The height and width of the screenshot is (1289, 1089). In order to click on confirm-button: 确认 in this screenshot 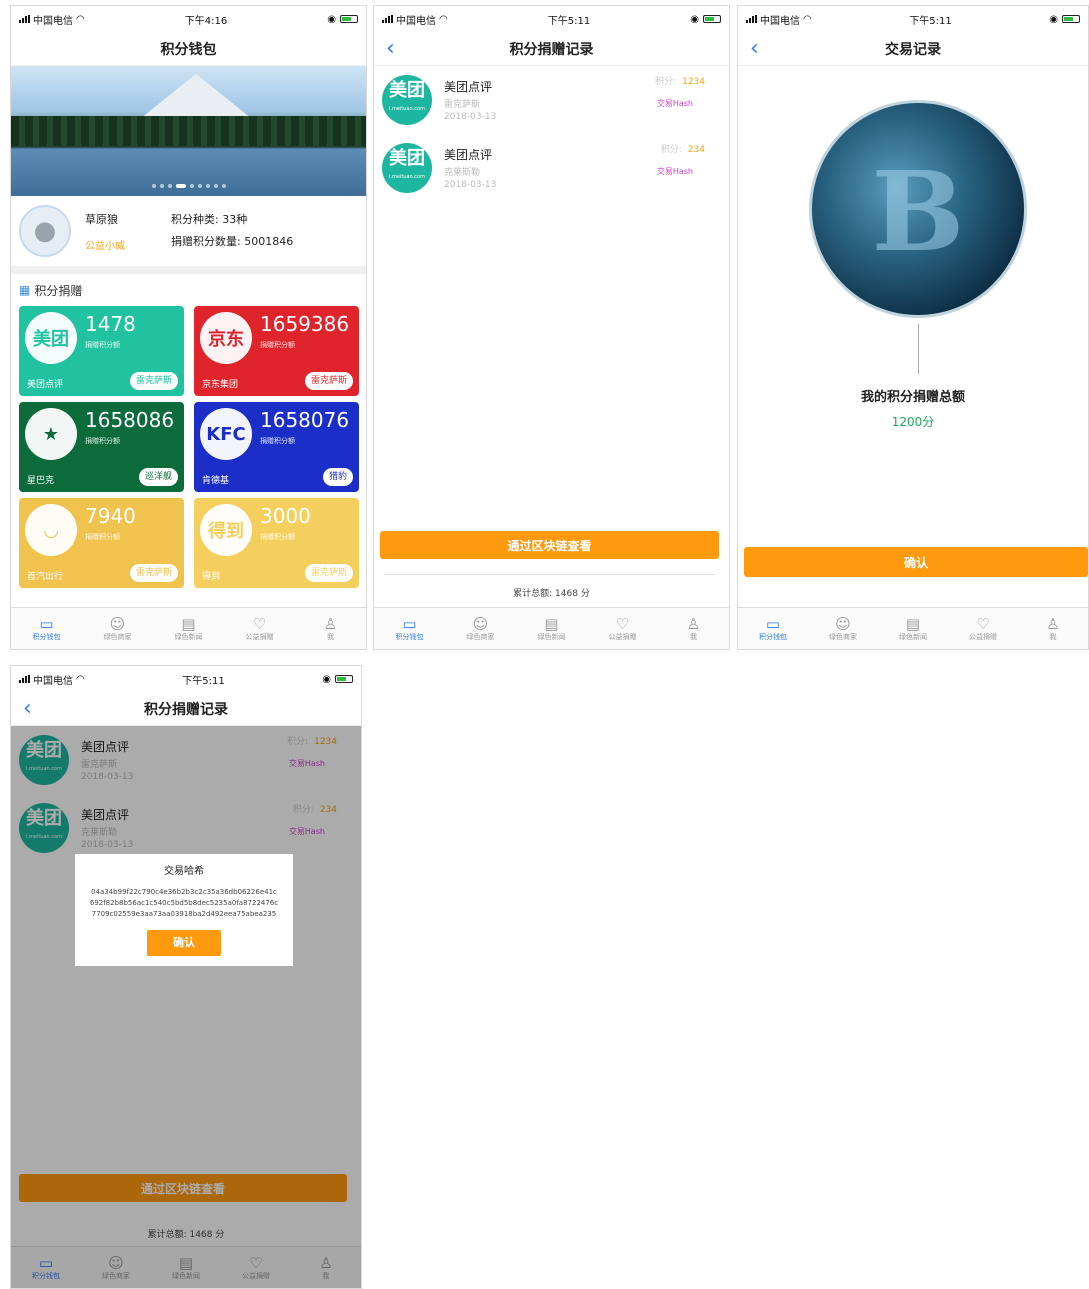, I will do `click(916, 562)`.